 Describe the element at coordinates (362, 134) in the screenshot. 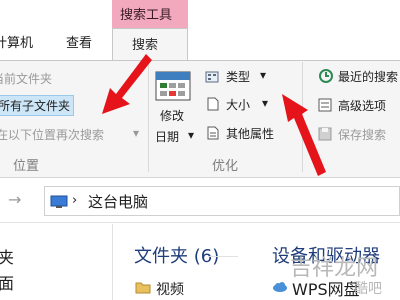

I see `save-search-button: 保存搜索` at that location.